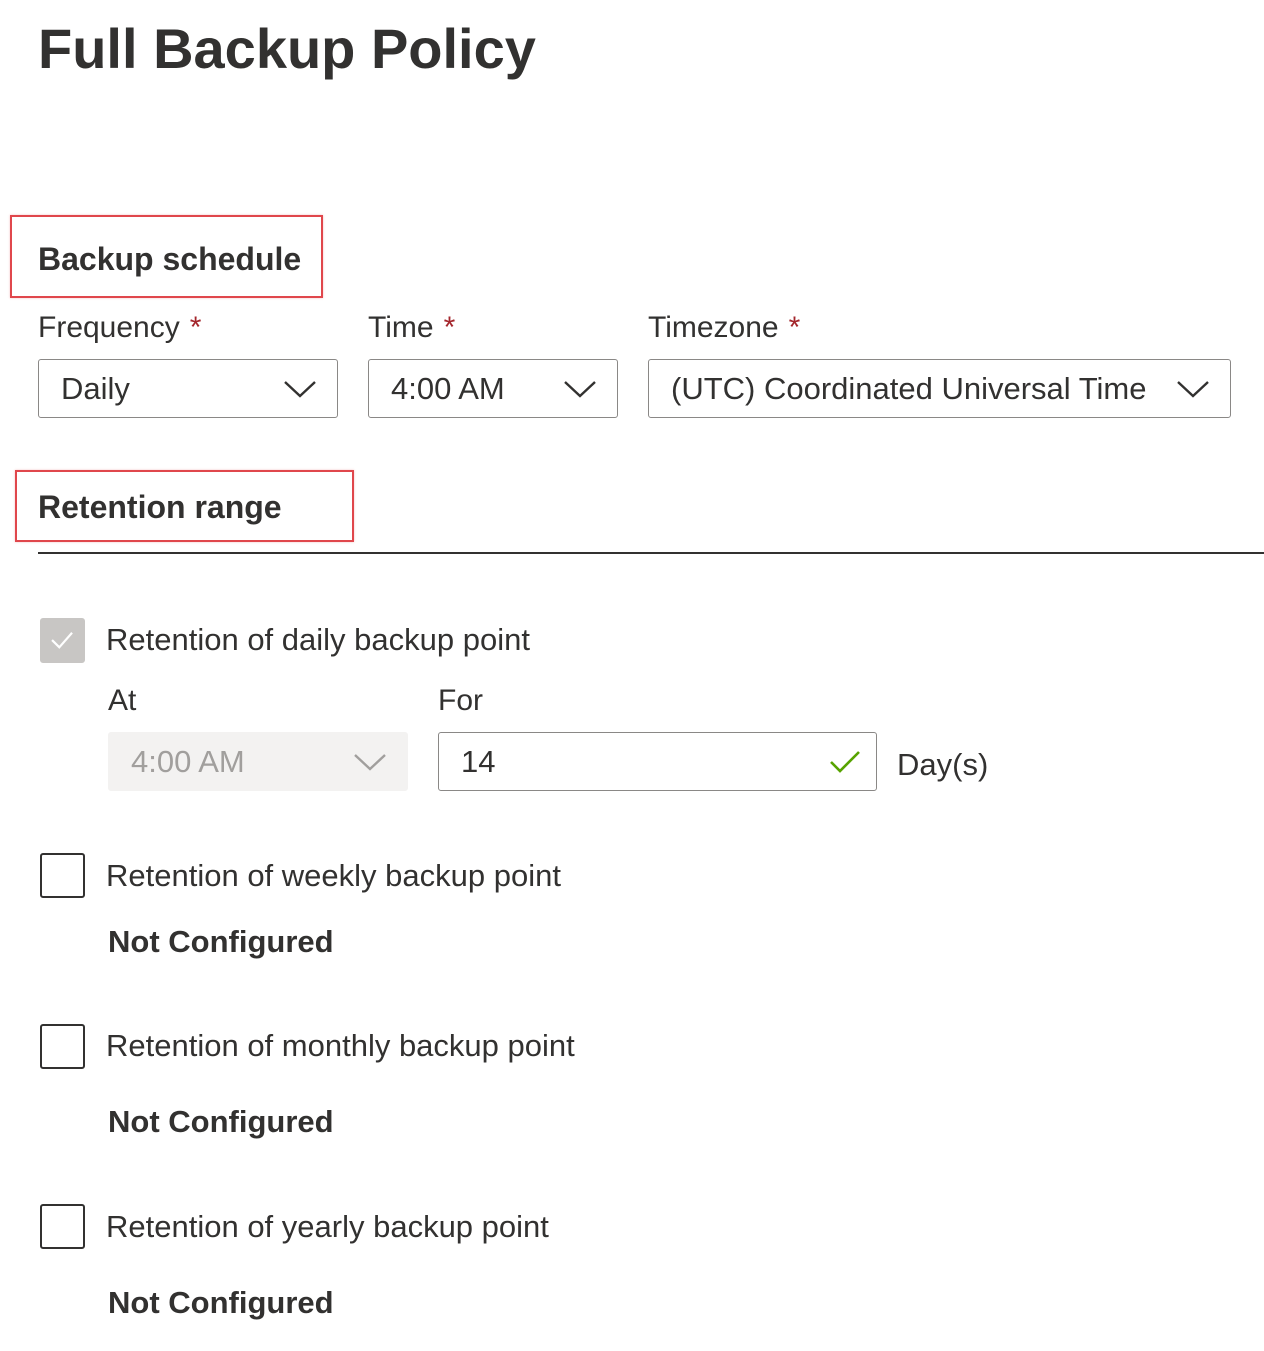  I want to click on weekly-retention-checkbox, so click(62, 875).